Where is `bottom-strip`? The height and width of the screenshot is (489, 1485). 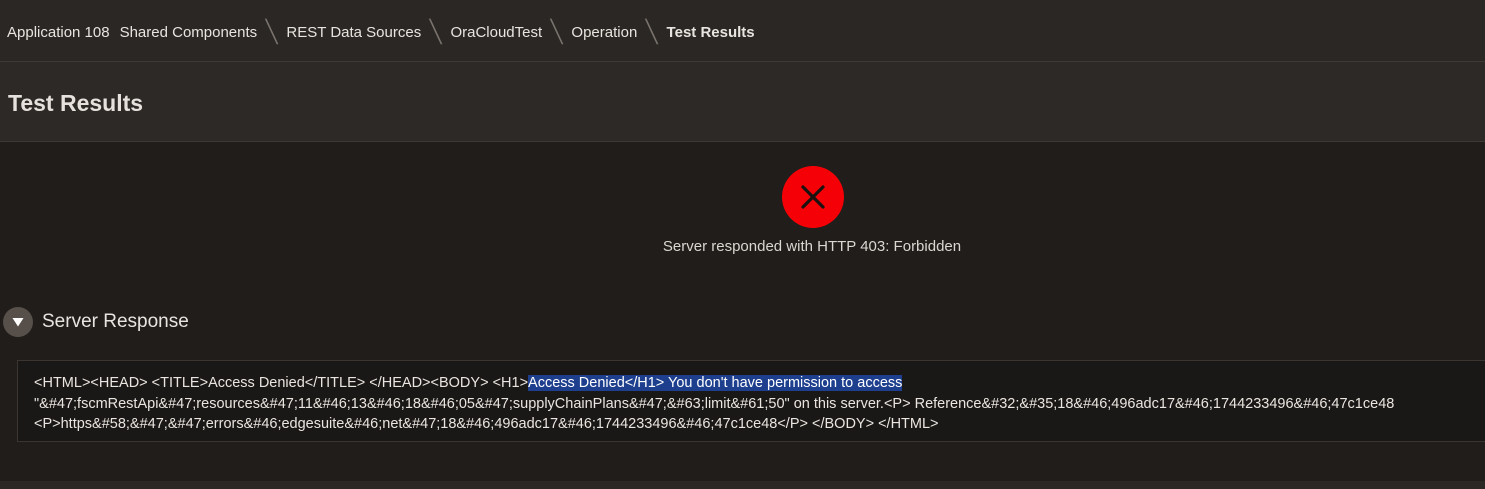 bottom-strip is located at coordinates (742, 485).